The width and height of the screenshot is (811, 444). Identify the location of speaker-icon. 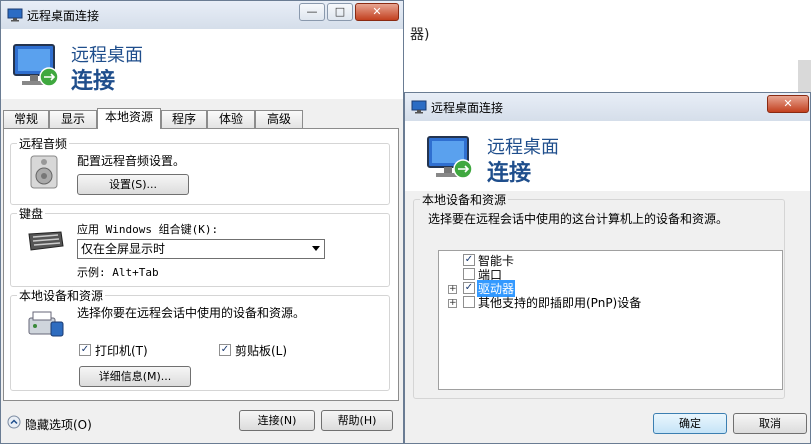
(44, 172).